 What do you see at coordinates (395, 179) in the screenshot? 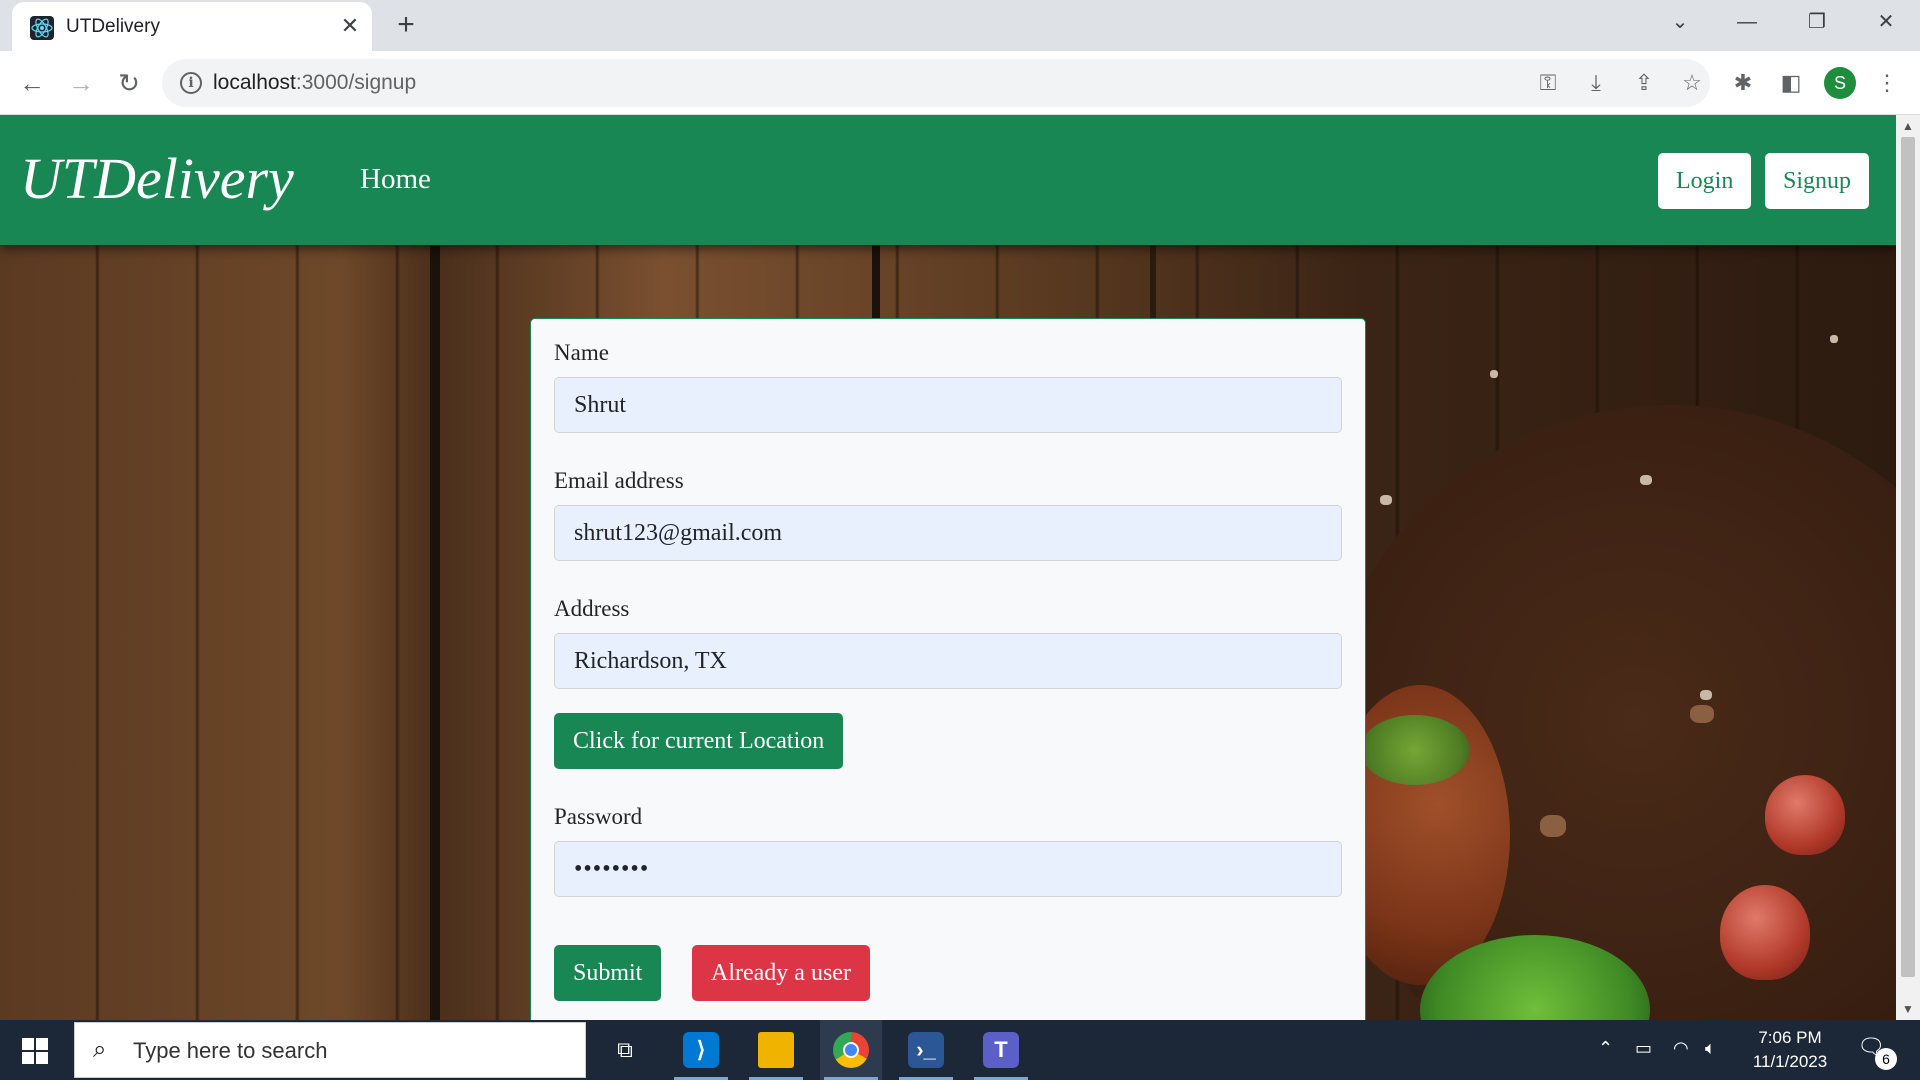
I see `nav-home-link: Home` at bounding box center [395, 179].